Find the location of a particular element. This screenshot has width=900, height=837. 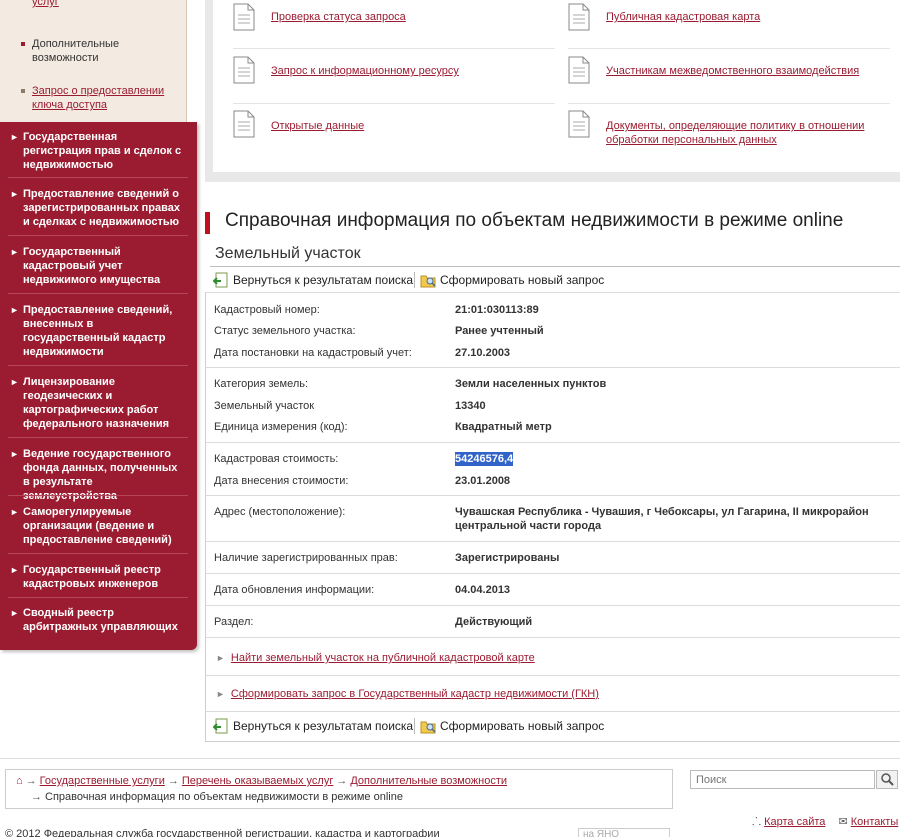

sitemap-icon: ⸫ is located at coordinates (757, 822).